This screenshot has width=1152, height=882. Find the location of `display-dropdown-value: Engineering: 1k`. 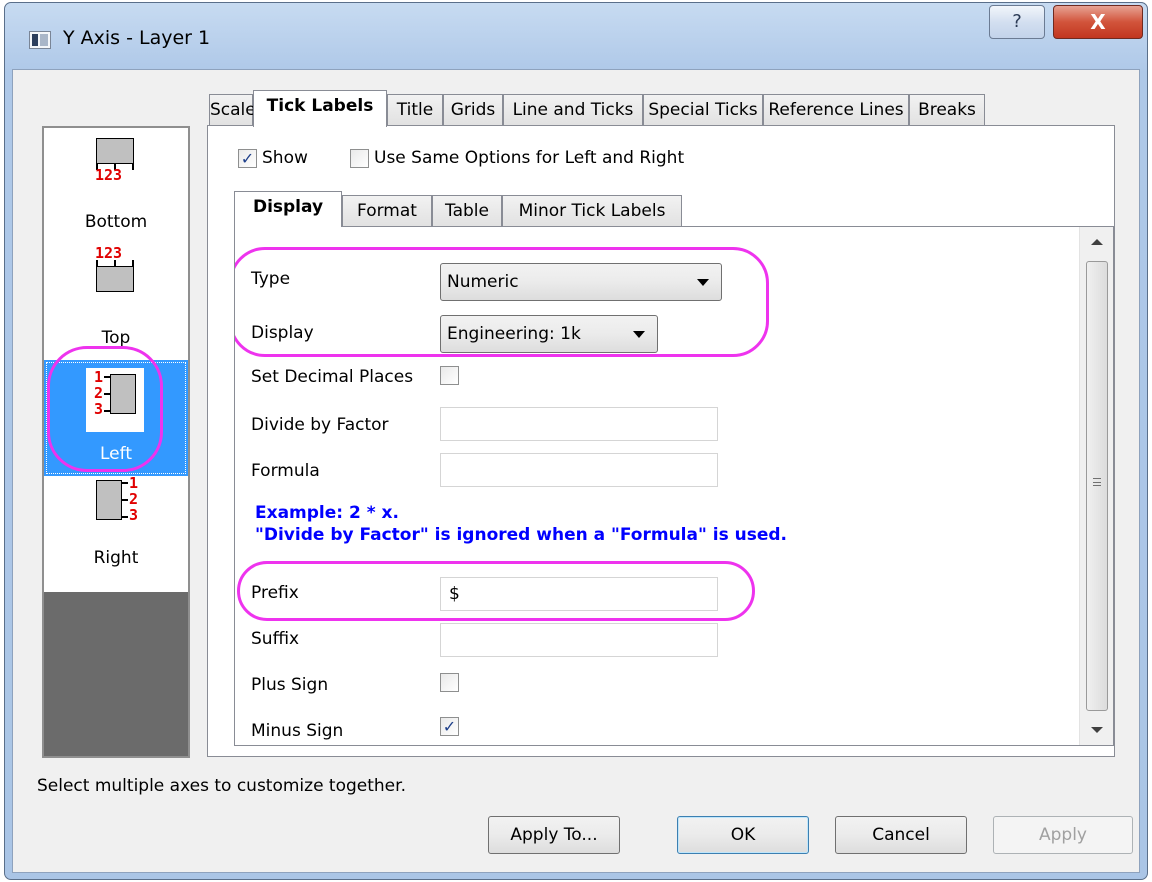

display-dropdown-value: Engineering: 1k is located at coordinates (514, 334).